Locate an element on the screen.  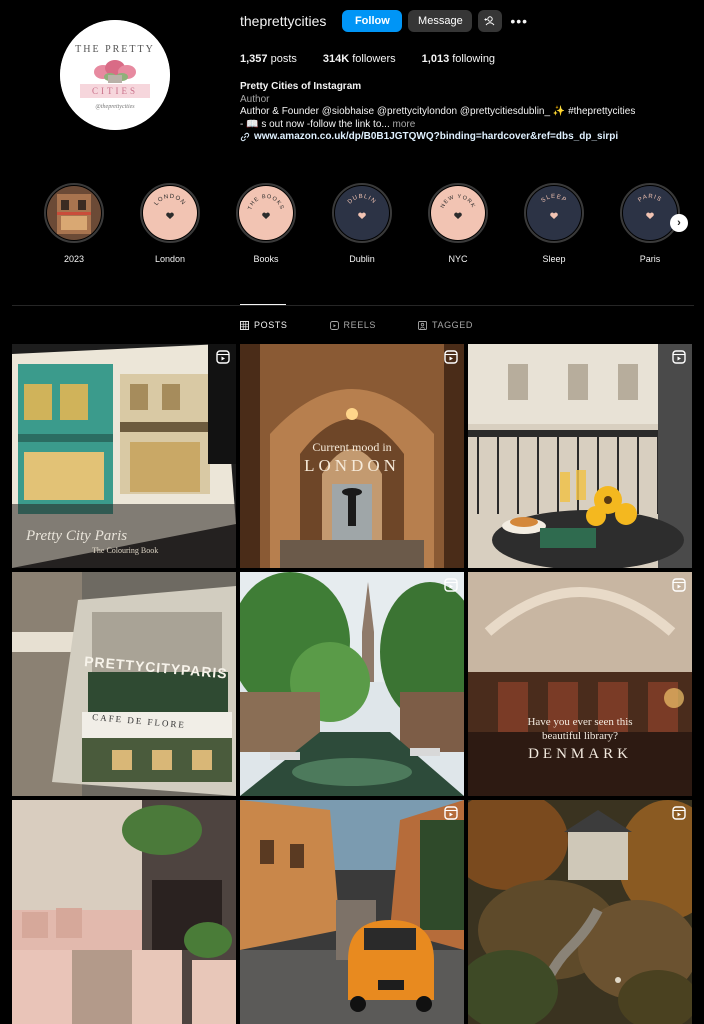
svg-text: DUBLIN is located at coordinates (362, 200).